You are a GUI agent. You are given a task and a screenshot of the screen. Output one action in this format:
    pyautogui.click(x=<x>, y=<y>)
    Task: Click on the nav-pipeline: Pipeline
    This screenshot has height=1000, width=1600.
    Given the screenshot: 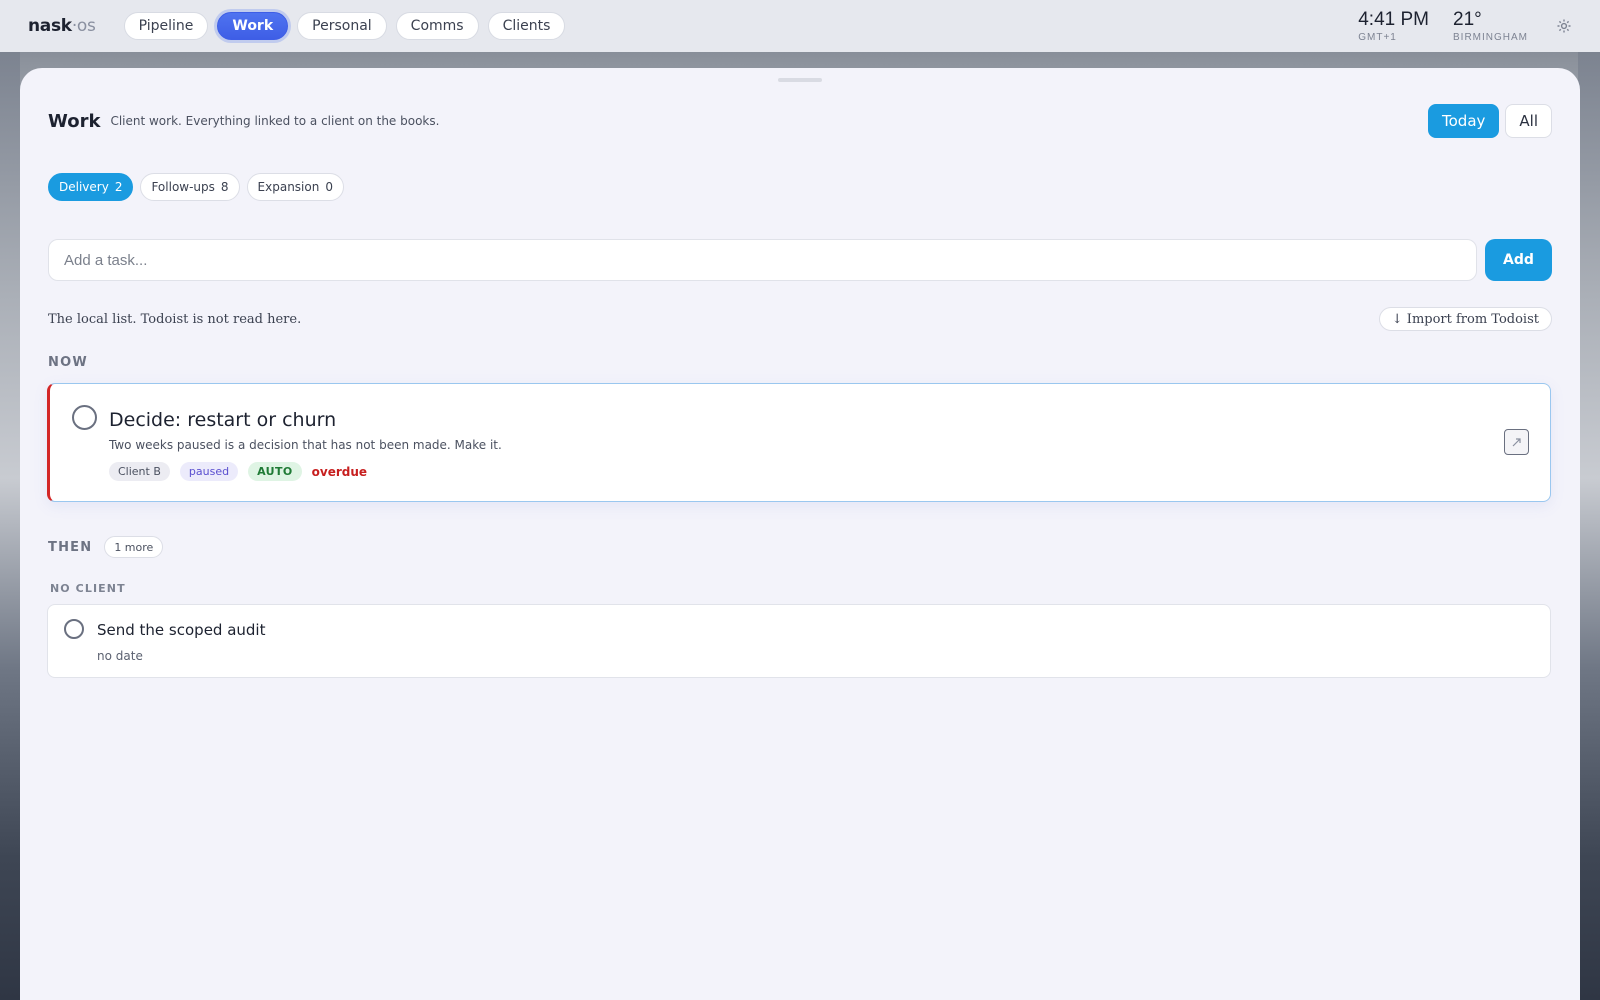 What is the action you would take?
    pyautogui.click(x=166, y=26)
    